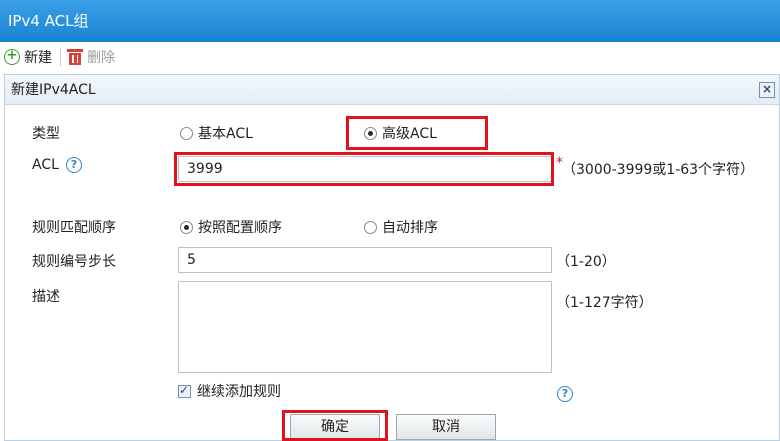  What do you see at coordinates (370, 227) in the screenshot?
I see `radio-auto-order-control` at bounding box center [370, 227].